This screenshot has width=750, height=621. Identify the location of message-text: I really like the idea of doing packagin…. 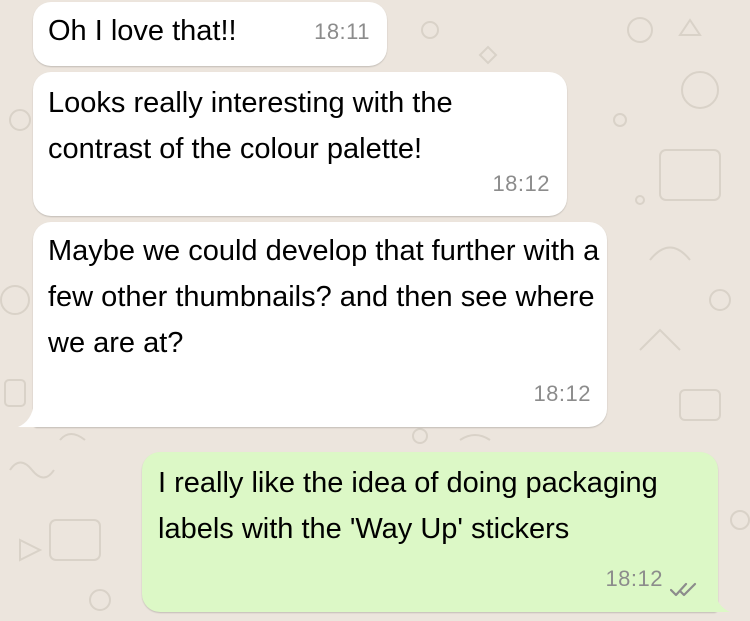
(408, 506).